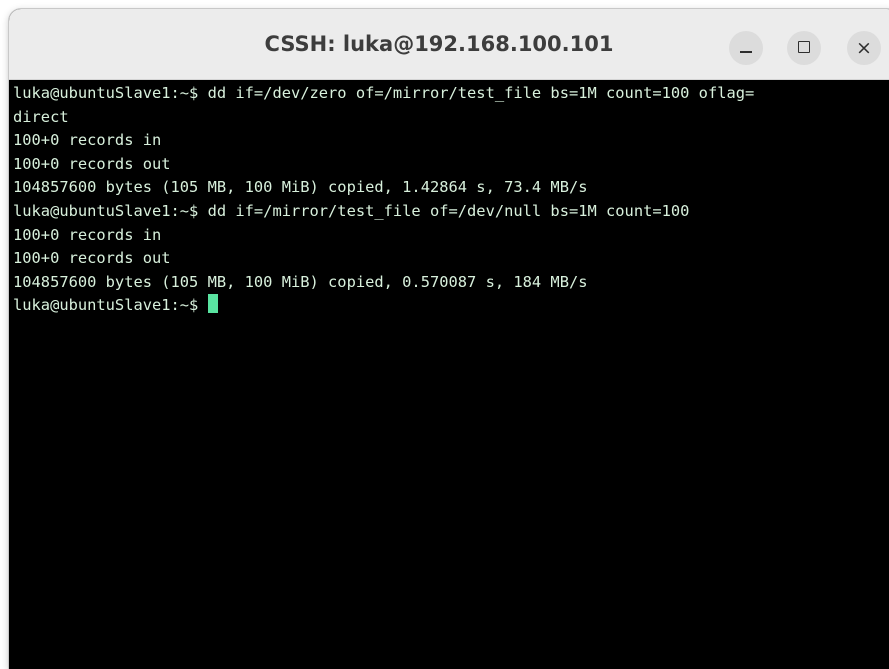  Describe the element at coordinates (41, 116) in the screenshot. I see `terminal-line: direct` at that location.